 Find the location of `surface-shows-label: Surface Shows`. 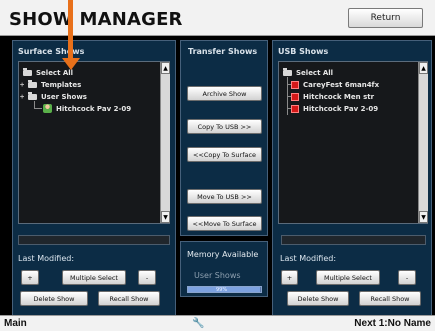

surface-shows-label: Surface Shows is located at coordinates (51, 51).